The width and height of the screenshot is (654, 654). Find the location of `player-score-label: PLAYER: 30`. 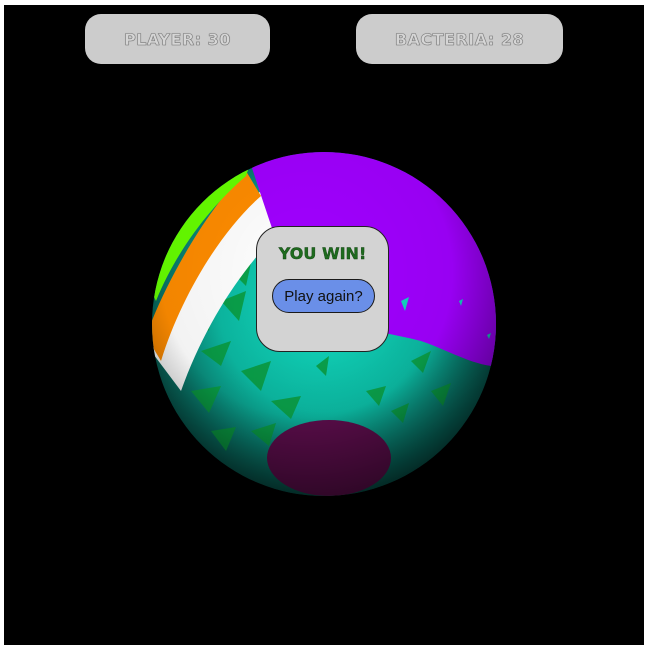

player-score-label: PLAYER: 30 is located at coordinates (177, 39).